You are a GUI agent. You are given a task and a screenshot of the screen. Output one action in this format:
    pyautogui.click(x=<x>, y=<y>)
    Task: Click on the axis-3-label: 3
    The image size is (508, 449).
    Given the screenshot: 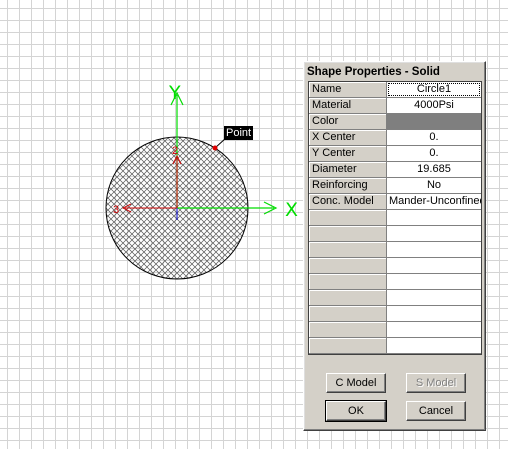 What is the action you would take?
    pyautogui.click(x=116, y=210)
    